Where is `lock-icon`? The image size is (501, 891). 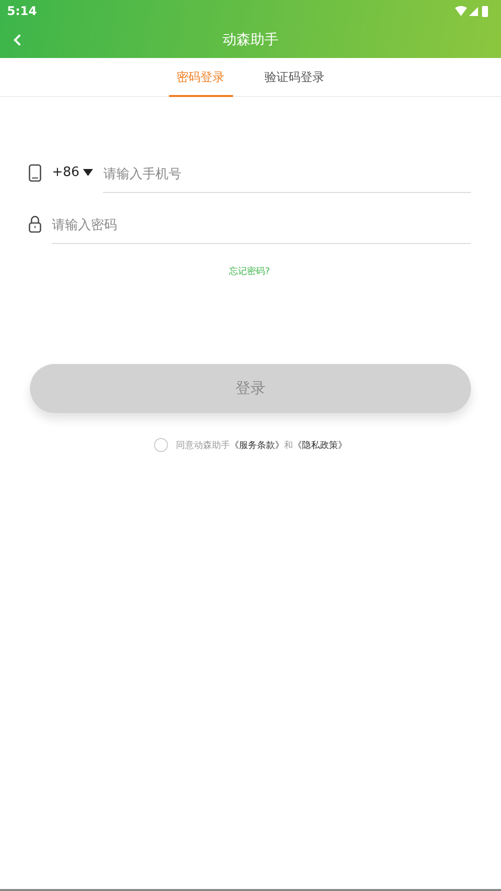
lock-icon is located at coordinates (35, 223).